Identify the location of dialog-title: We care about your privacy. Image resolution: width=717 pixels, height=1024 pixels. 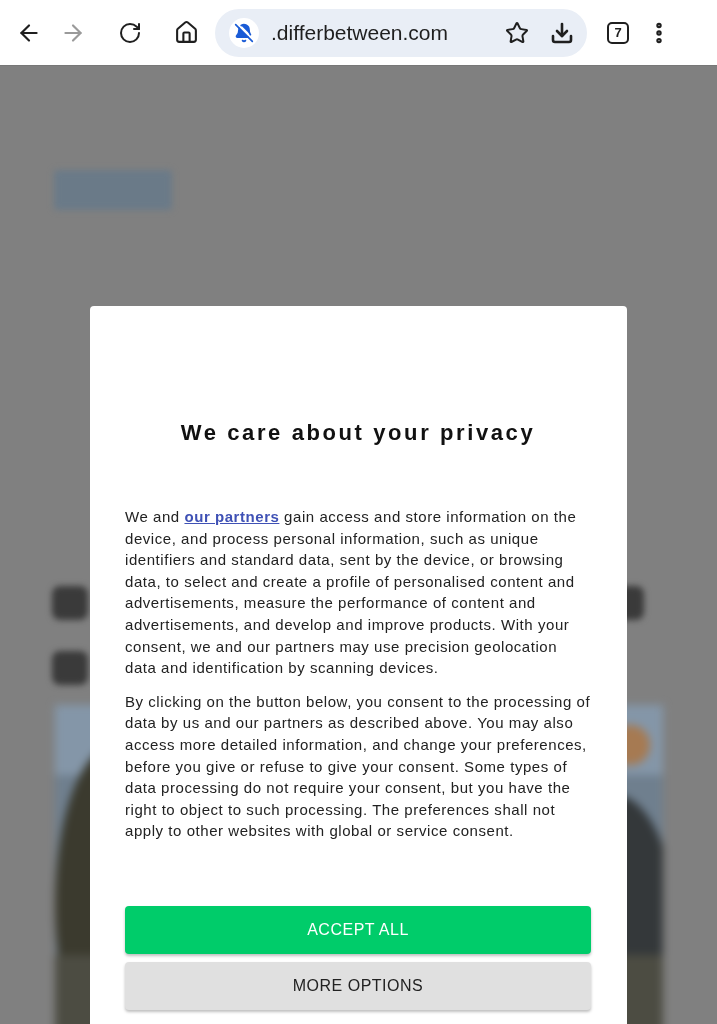
(358, 433).